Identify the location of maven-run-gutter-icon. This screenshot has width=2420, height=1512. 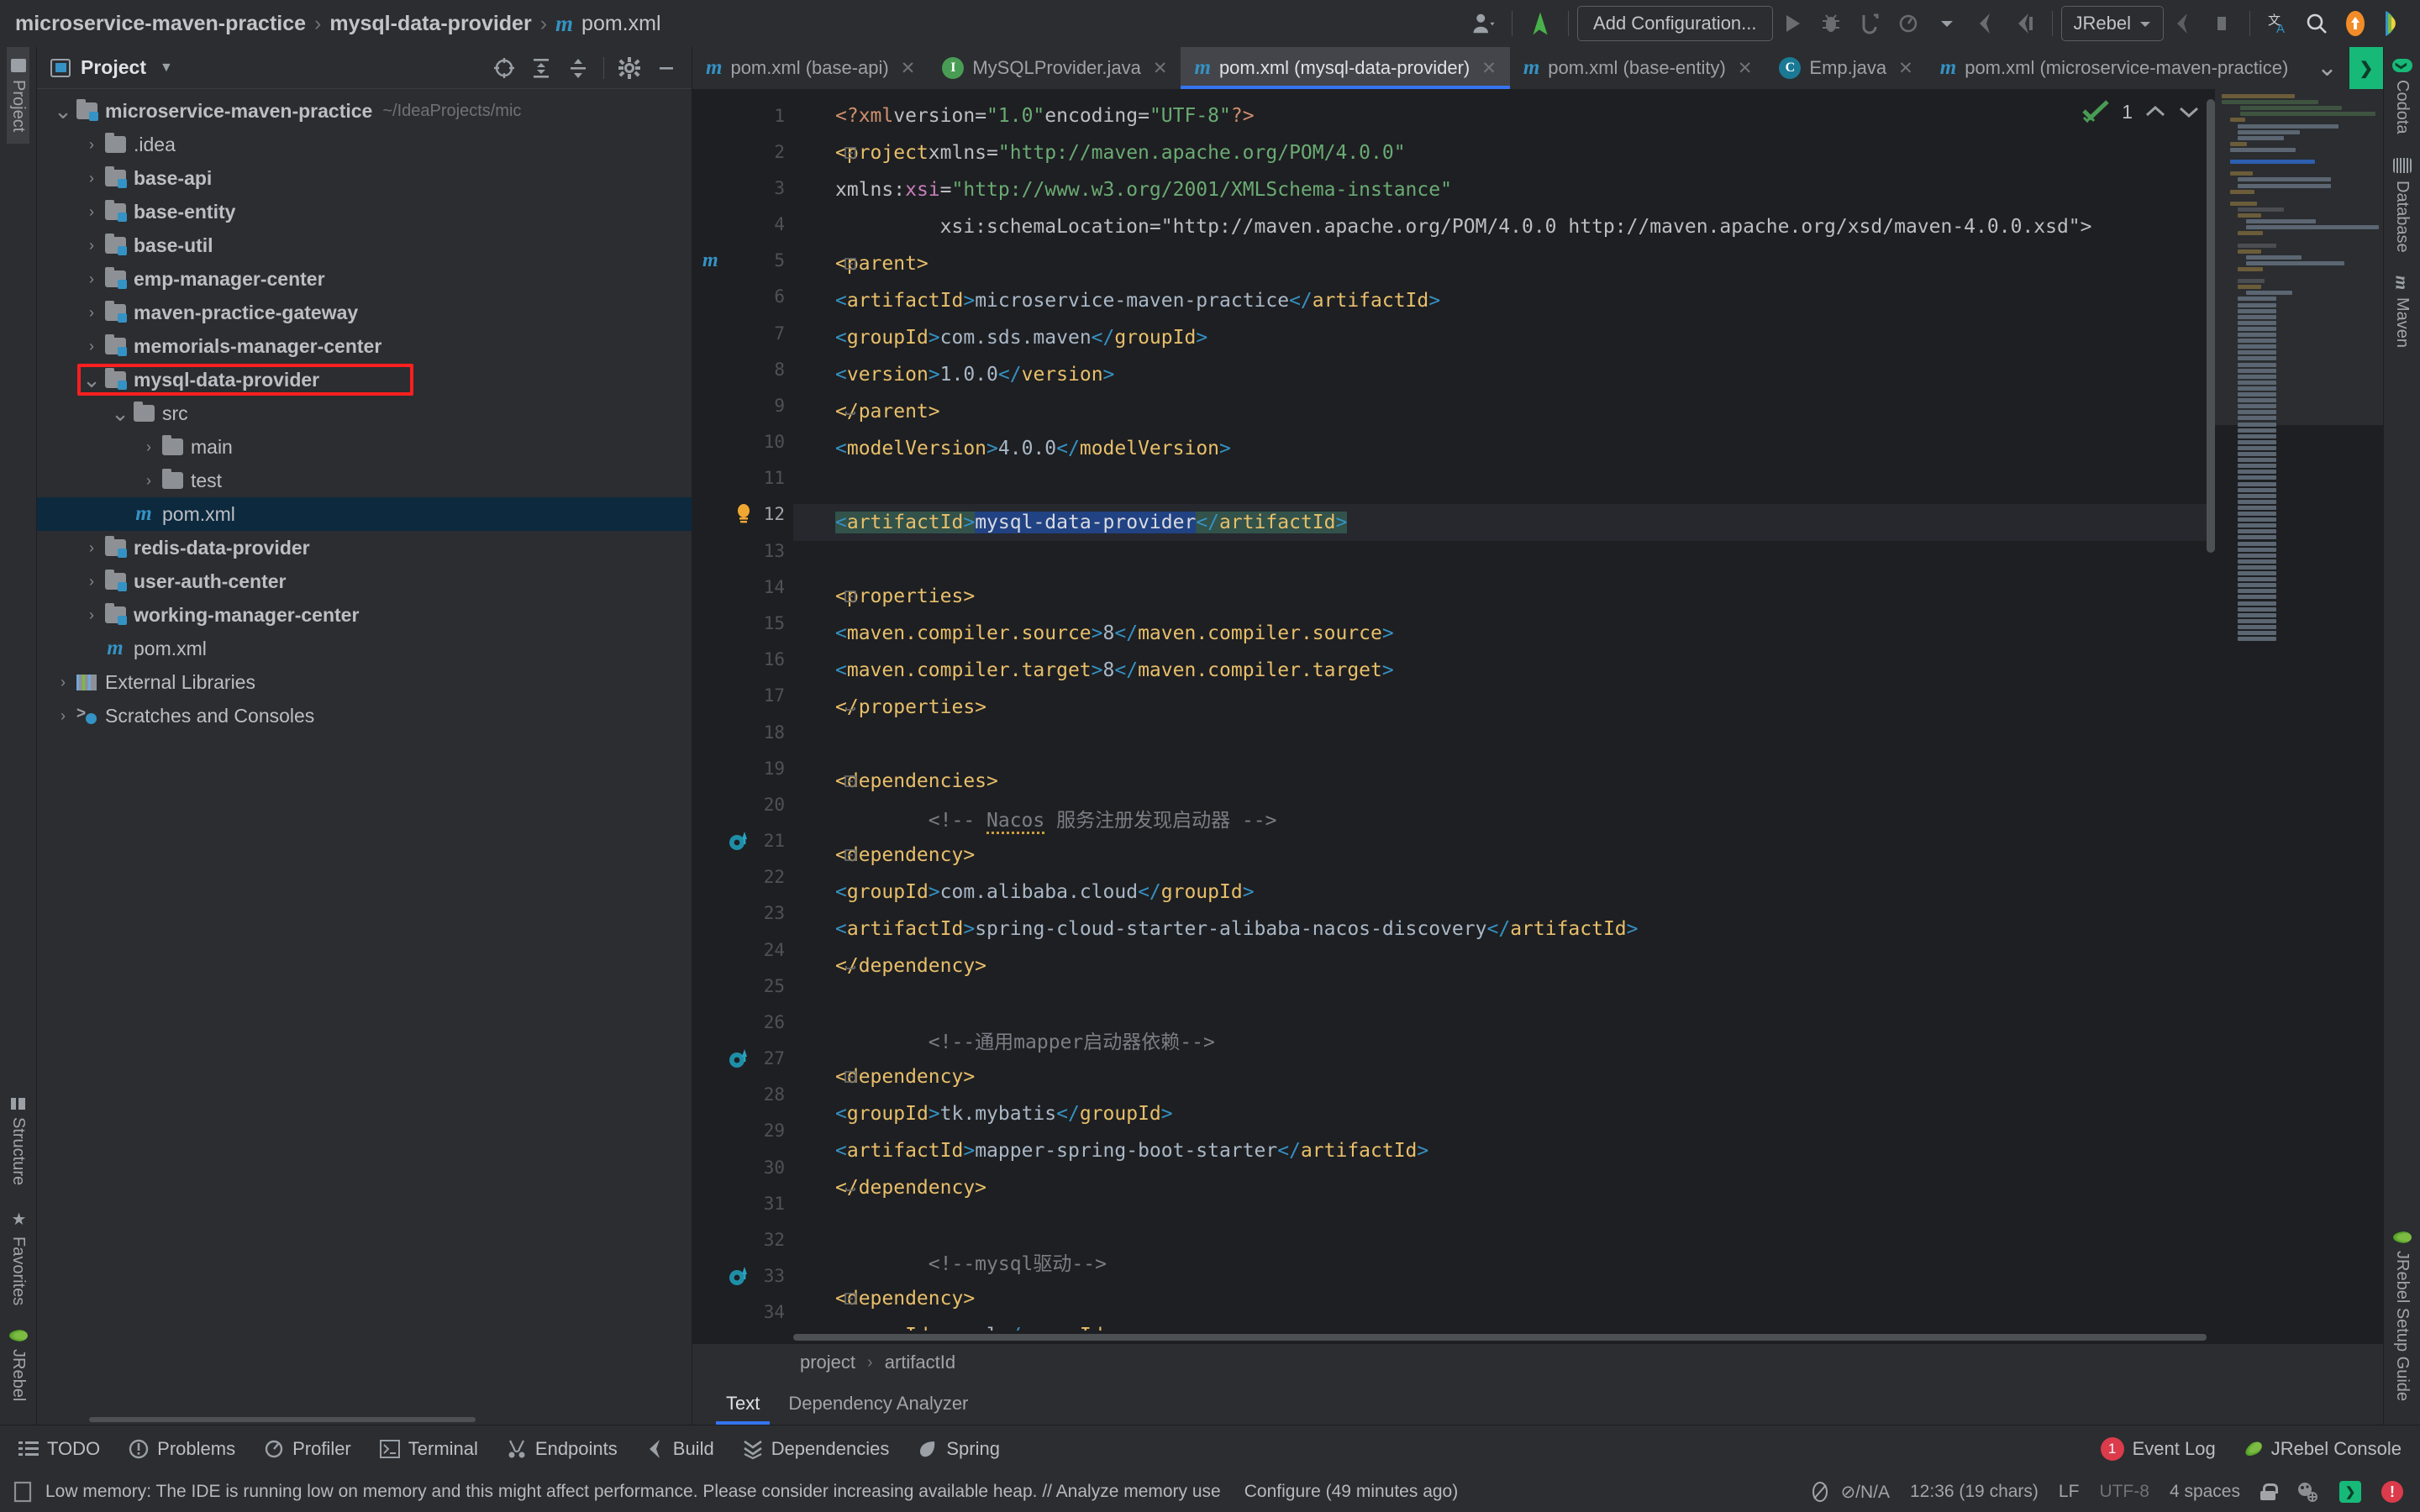
(739, 1276).